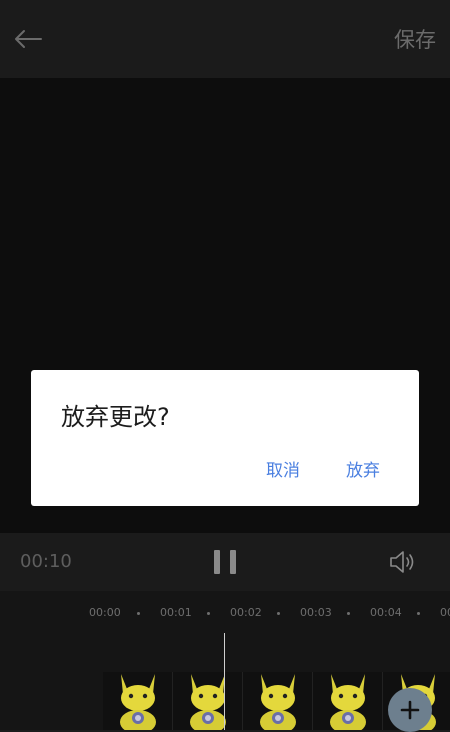 The height and width of the screenshot is (732, 450). What do you see at coordinates (283, 468) in the screenshot?
I see `cancel-button: 取消` at bounding box center [283, 468].